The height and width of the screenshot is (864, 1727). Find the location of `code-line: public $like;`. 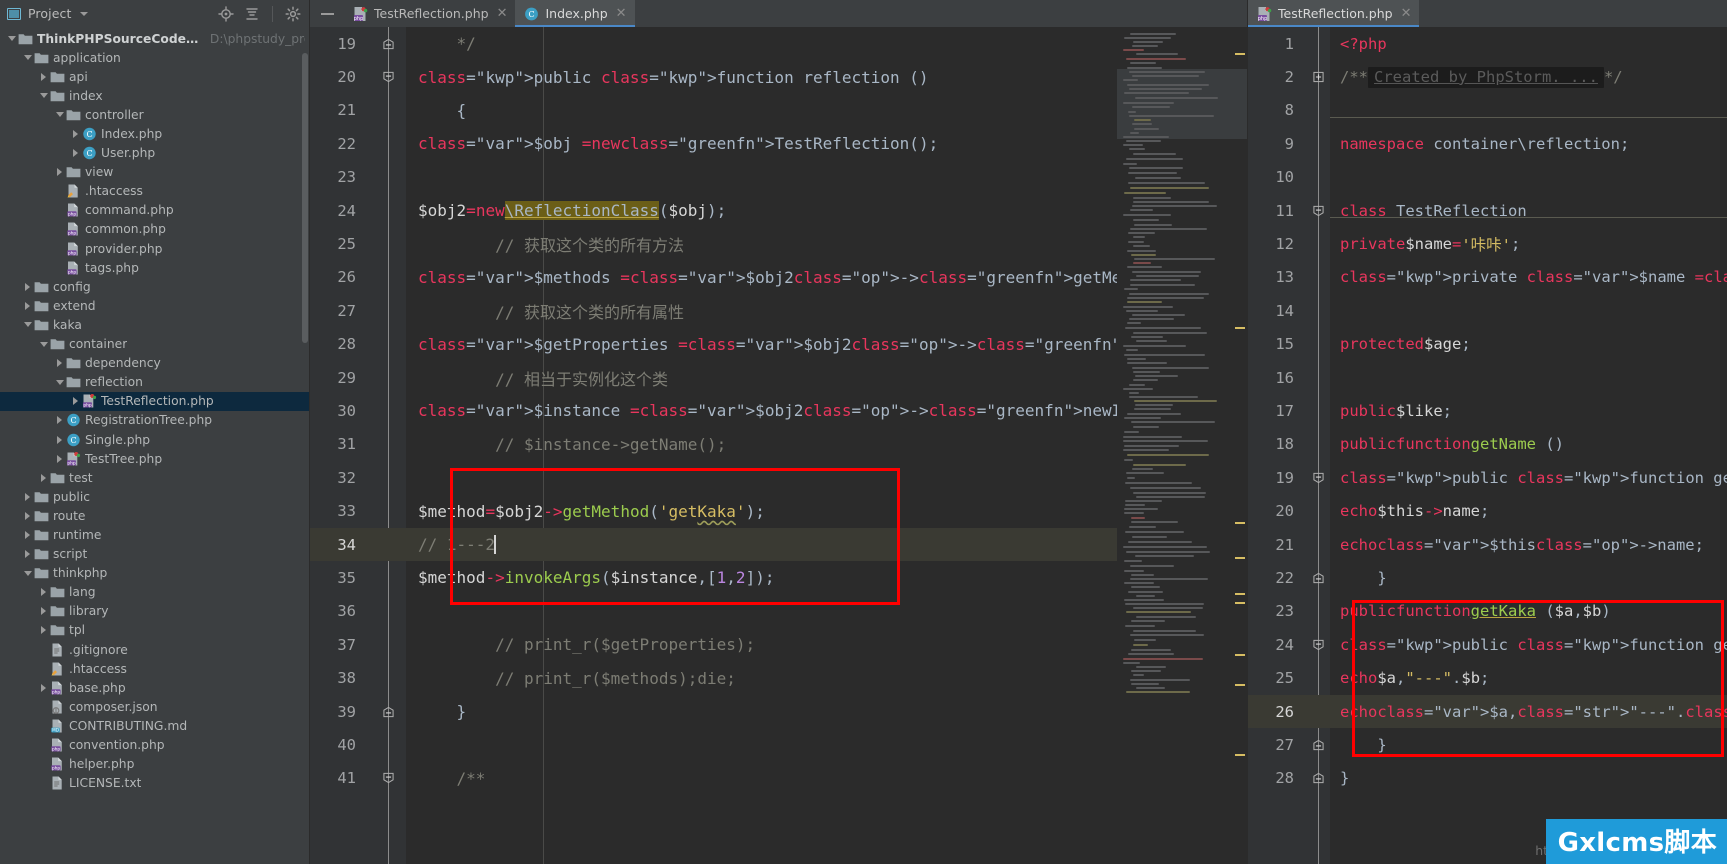

code-line: public $like; is located at coordinates (1528, 410).